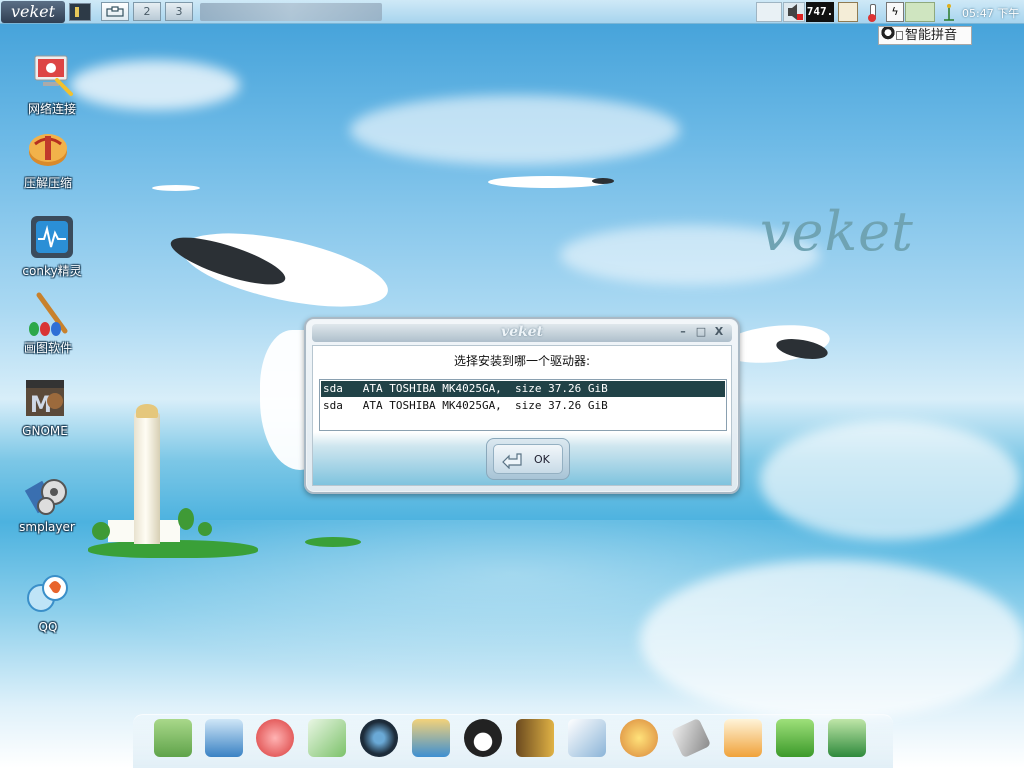  I want to click on islet, so click(333, 542).